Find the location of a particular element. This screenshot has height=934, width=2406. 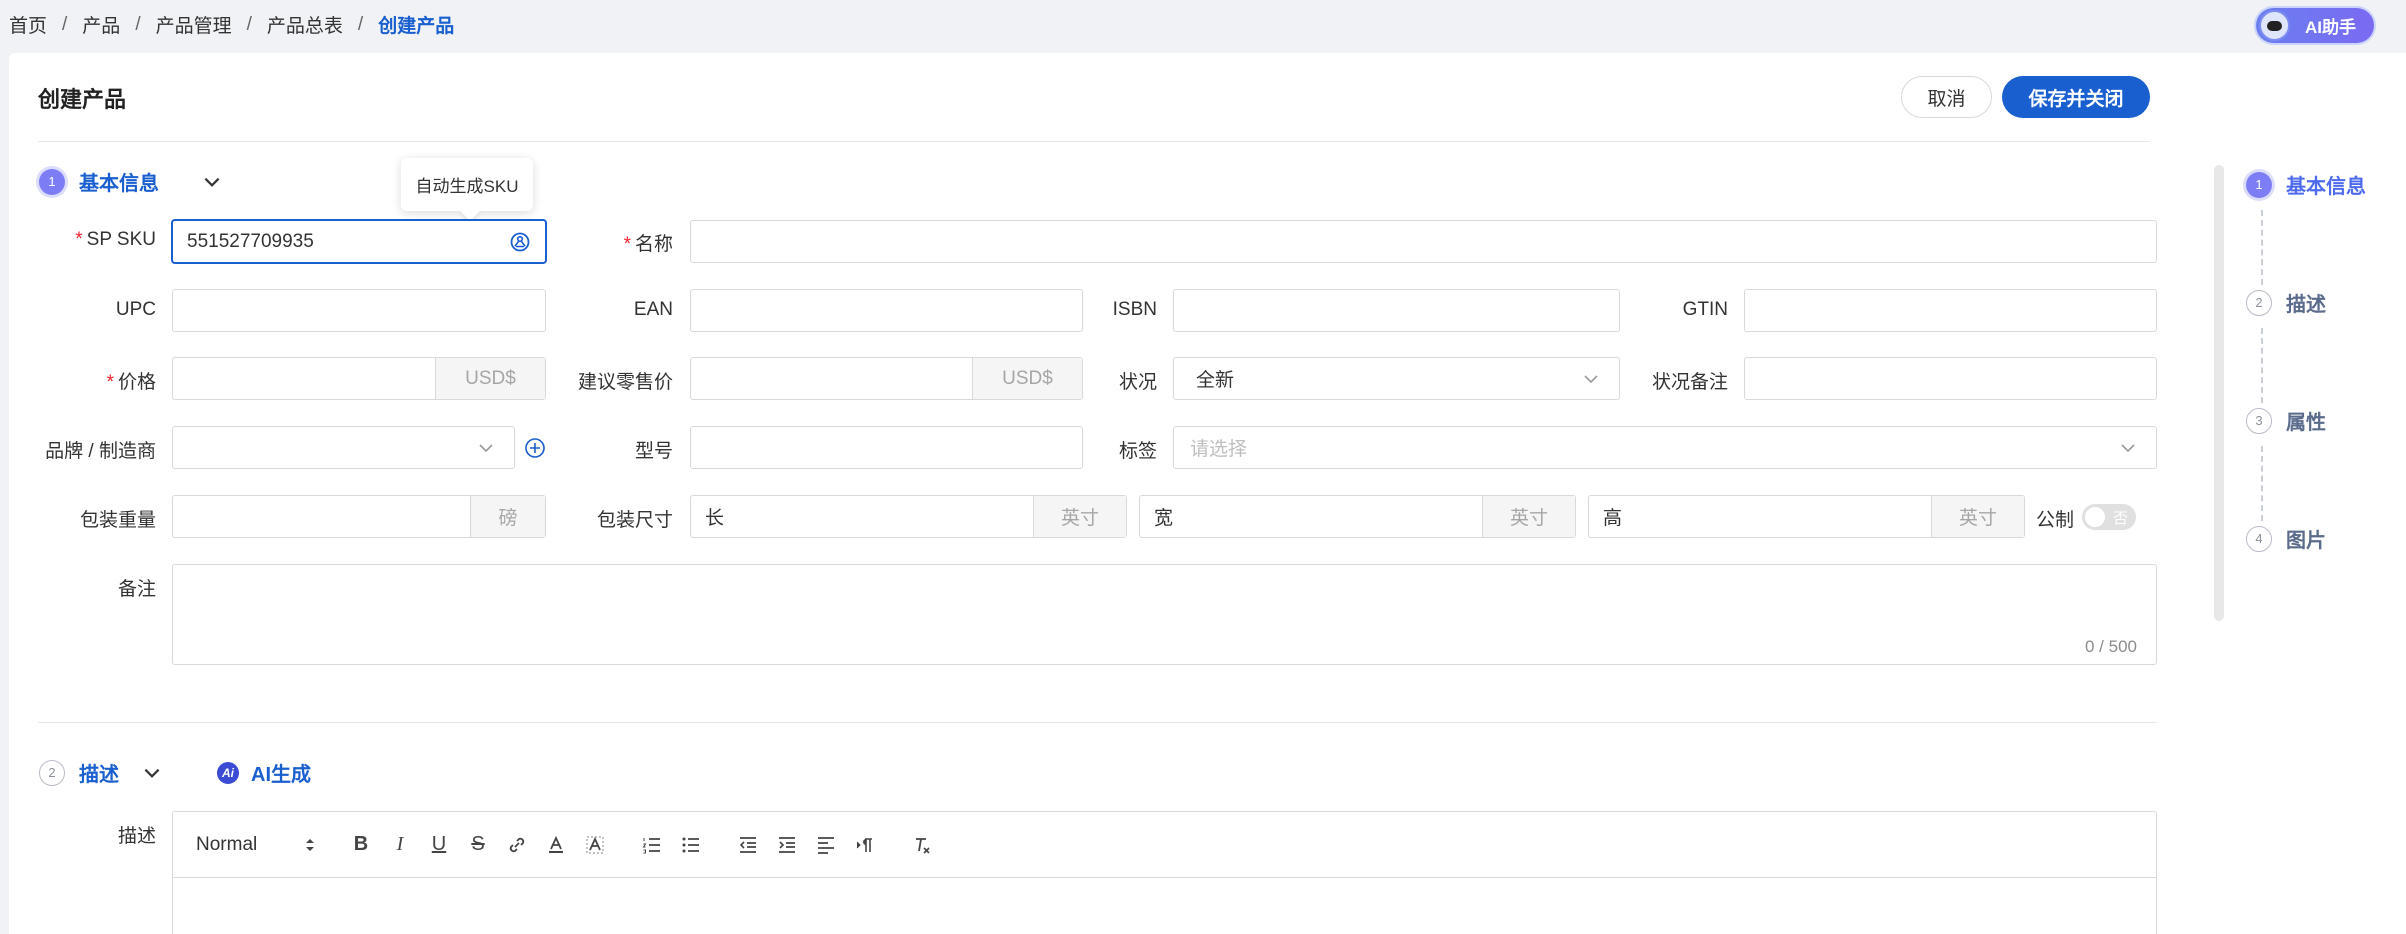

step-basic-info: 1 基本信息 is located at coordinates (2306, 184).